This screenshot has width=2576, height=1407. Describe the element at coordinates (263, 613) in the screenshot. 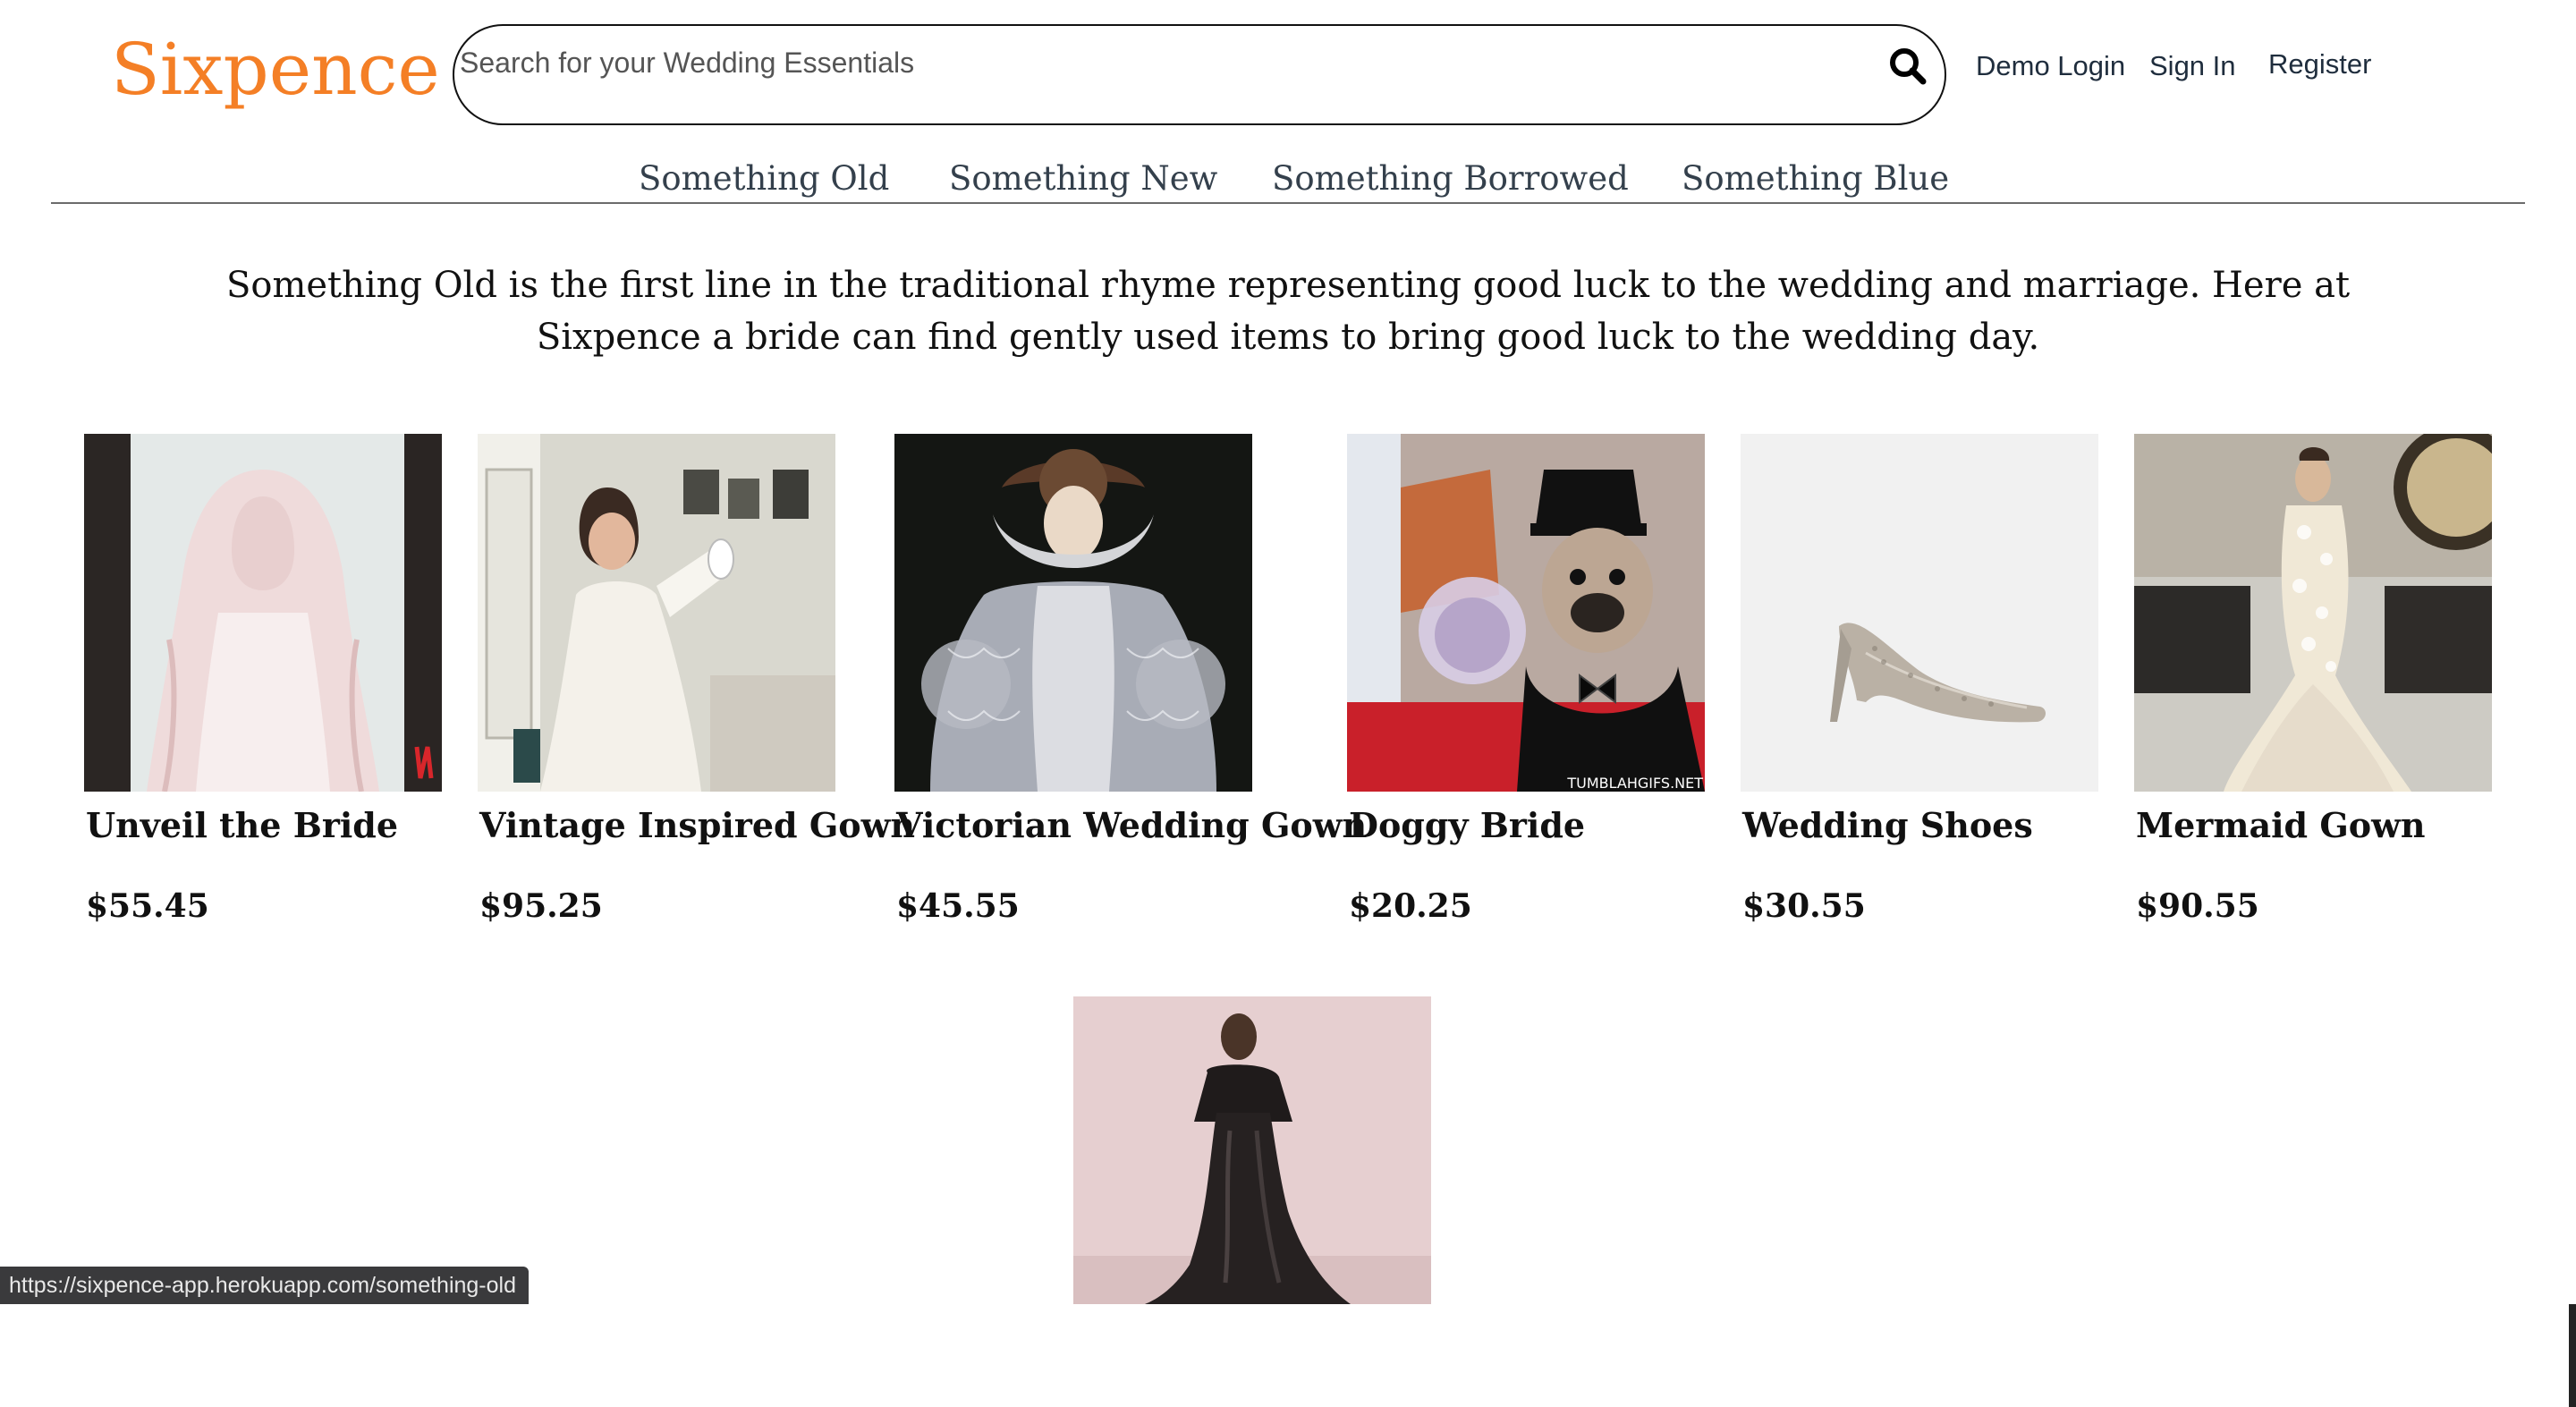

I see `bride-veil-image` at that location.